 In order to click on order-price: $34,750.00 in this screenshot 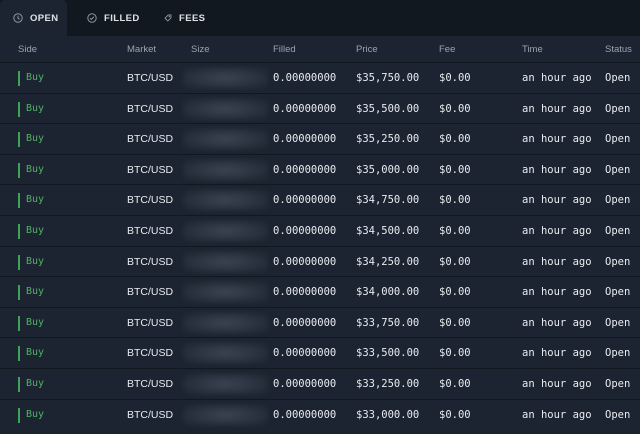, I will do `click(388, 200)`.